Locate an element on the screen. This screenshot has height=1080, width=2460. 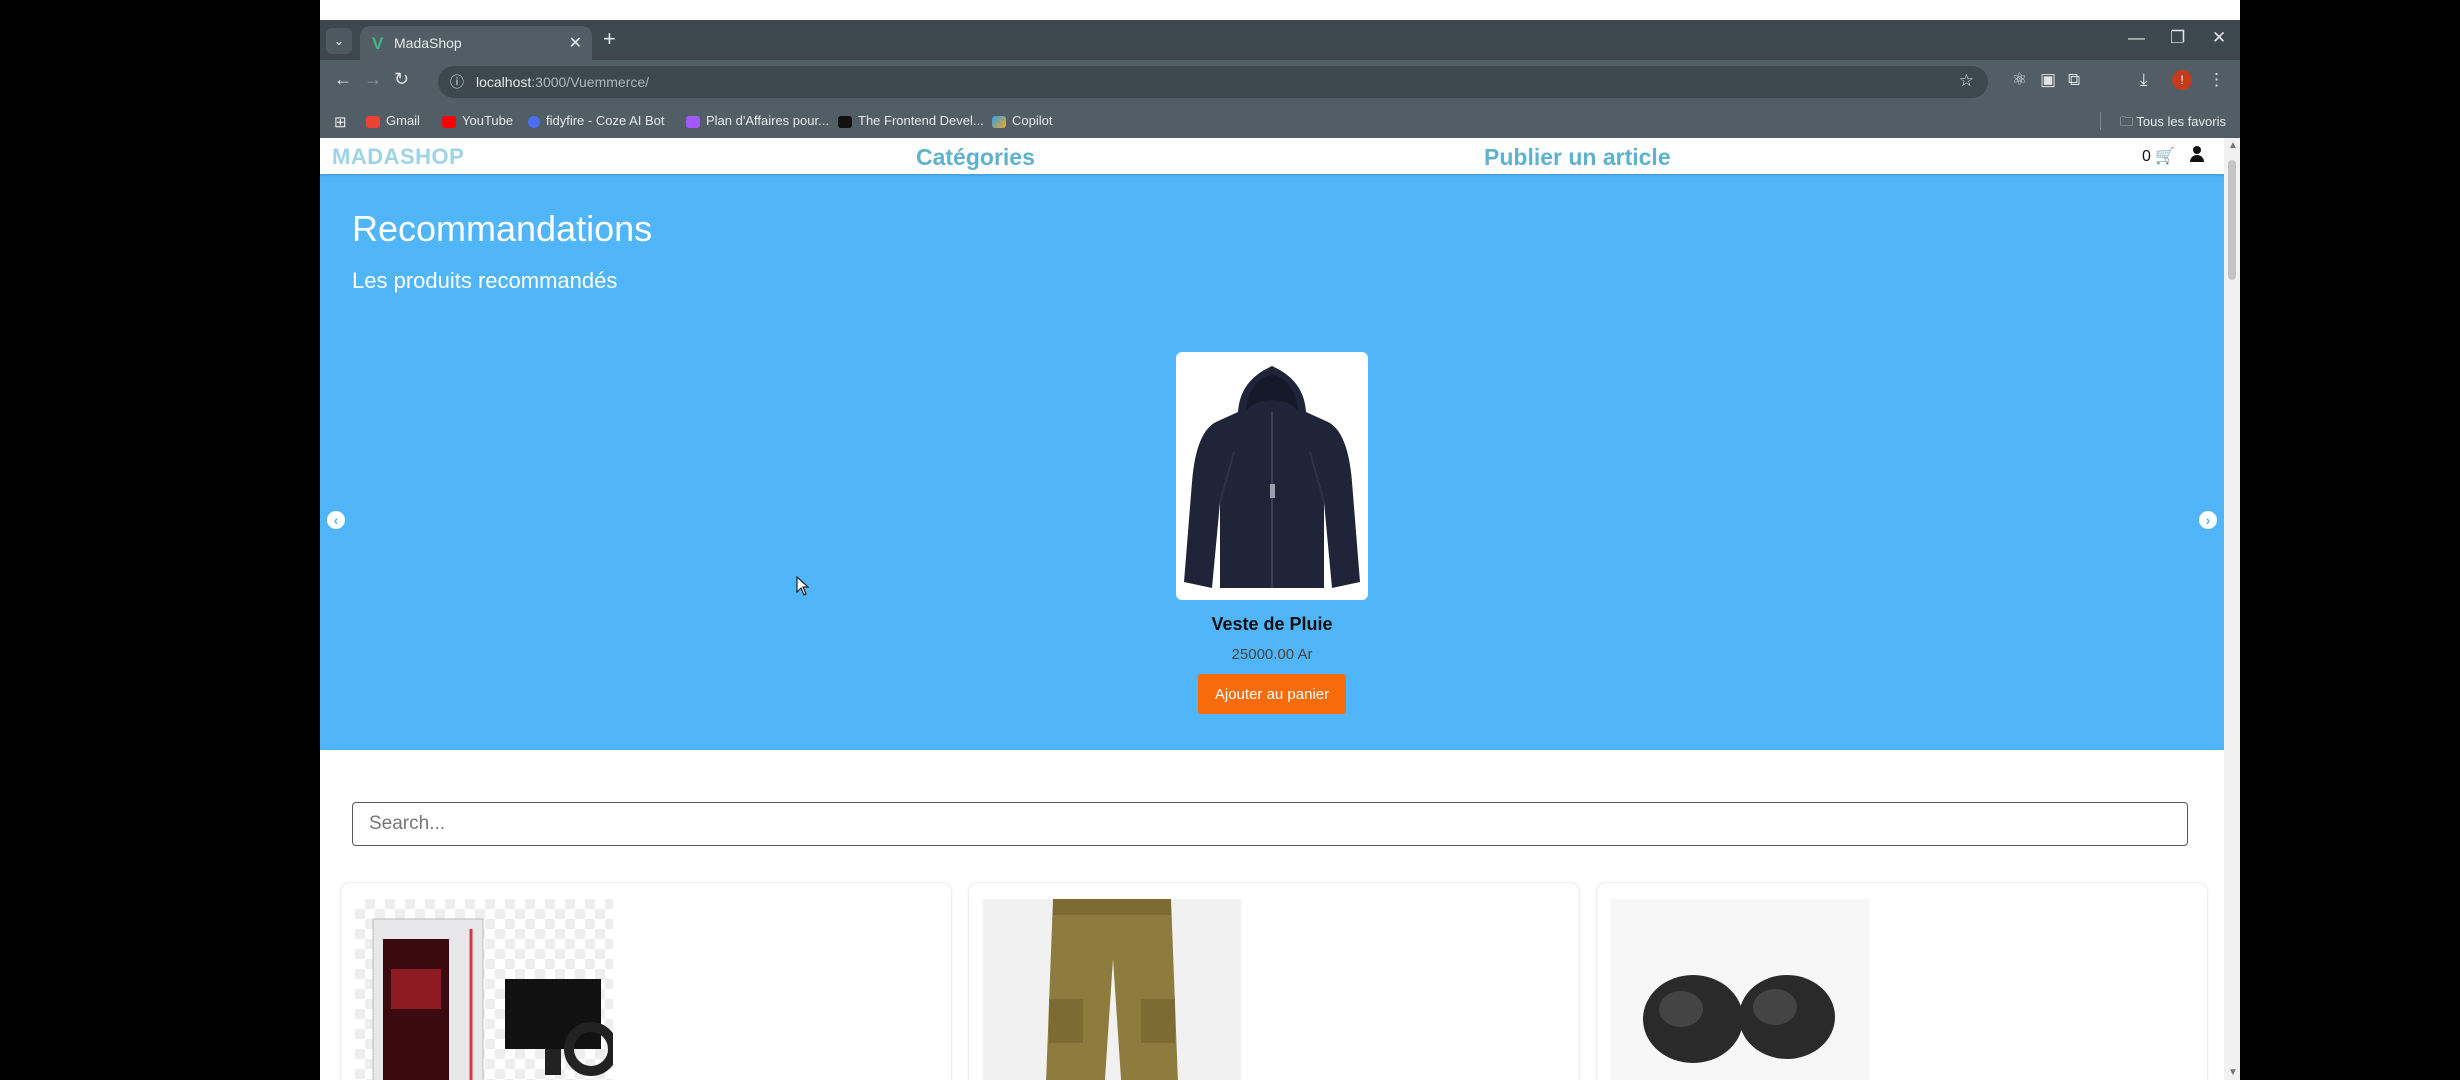
product-image-cargo-pants is located at coordinates (1112, 989).